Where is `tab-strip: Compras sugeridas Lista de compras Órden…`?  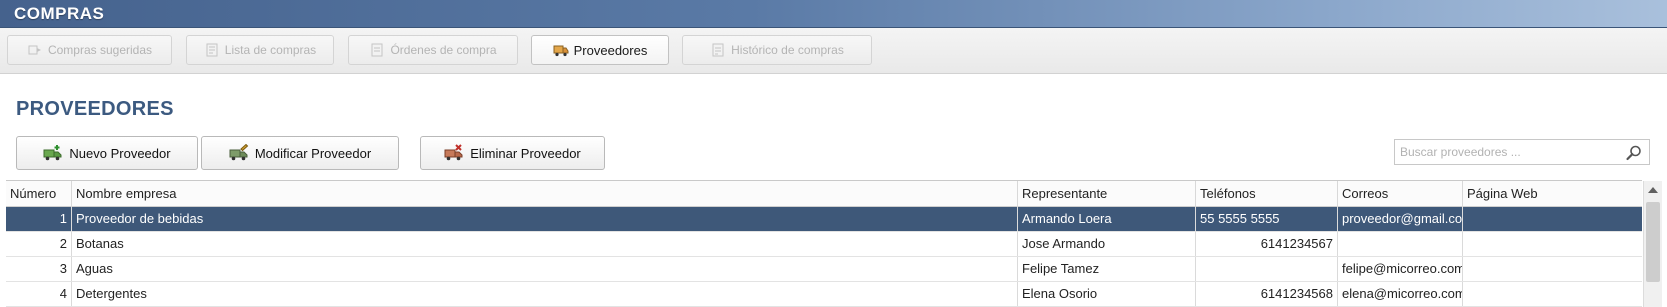 tab-strip: Compras sugeridas Lista de compras Órden… is located at coordinates (833, 51).